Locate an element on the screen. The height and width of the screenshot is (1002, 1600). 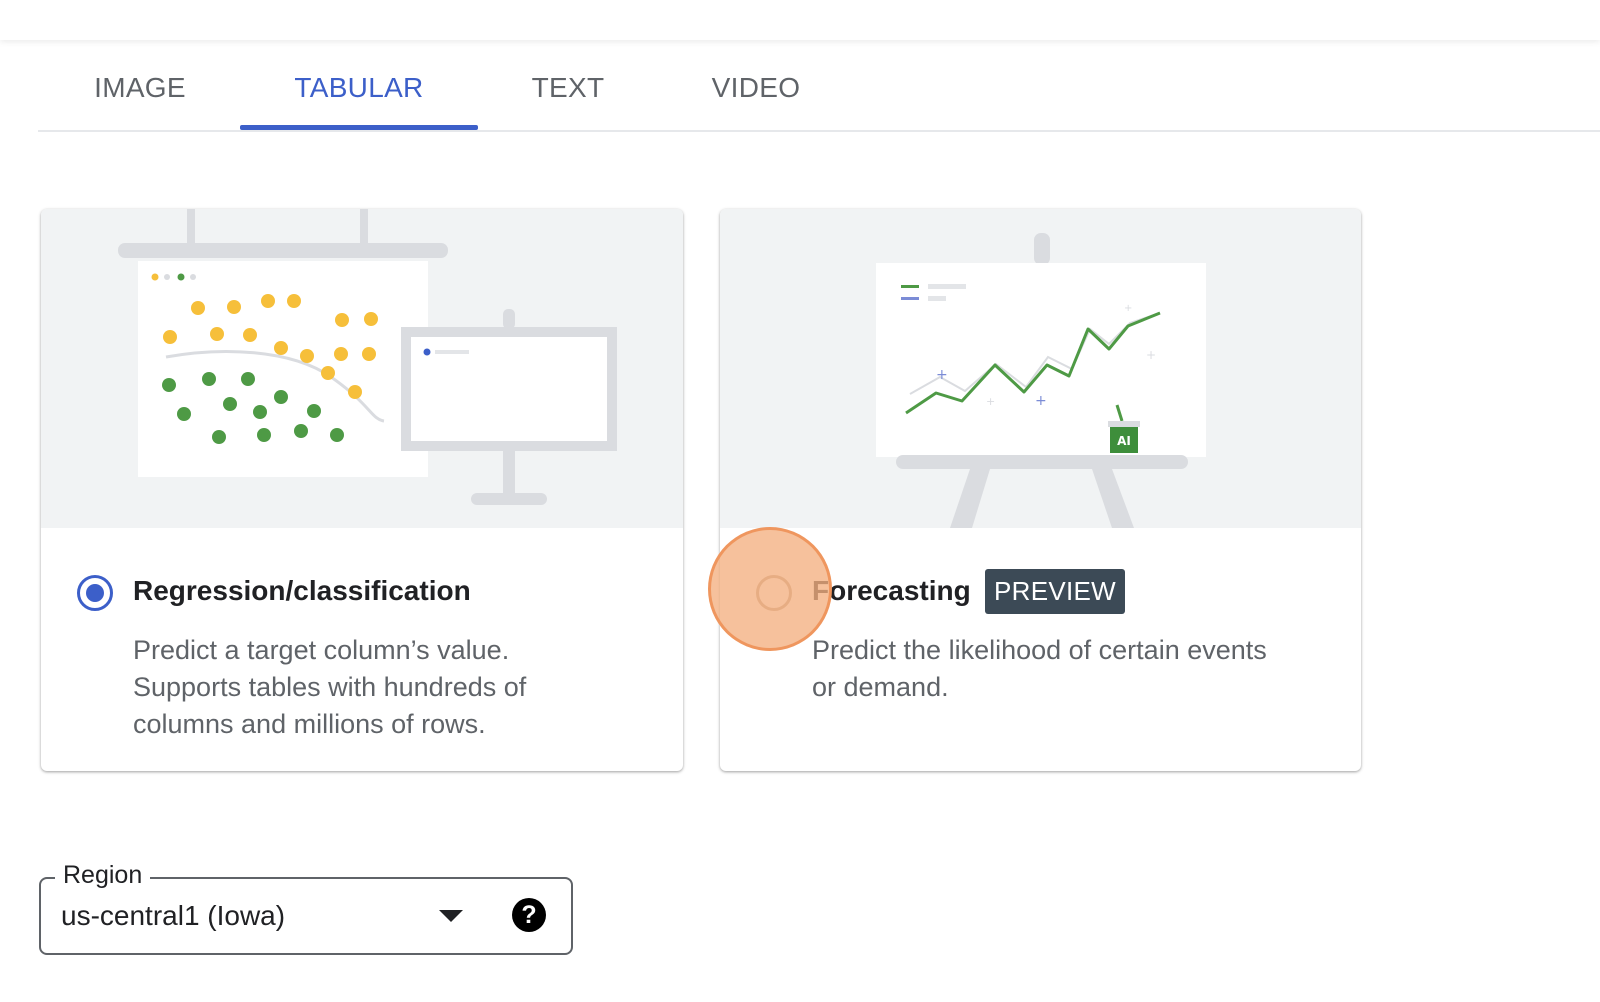
monitor-top-knob is located at coordinates (509, 319).